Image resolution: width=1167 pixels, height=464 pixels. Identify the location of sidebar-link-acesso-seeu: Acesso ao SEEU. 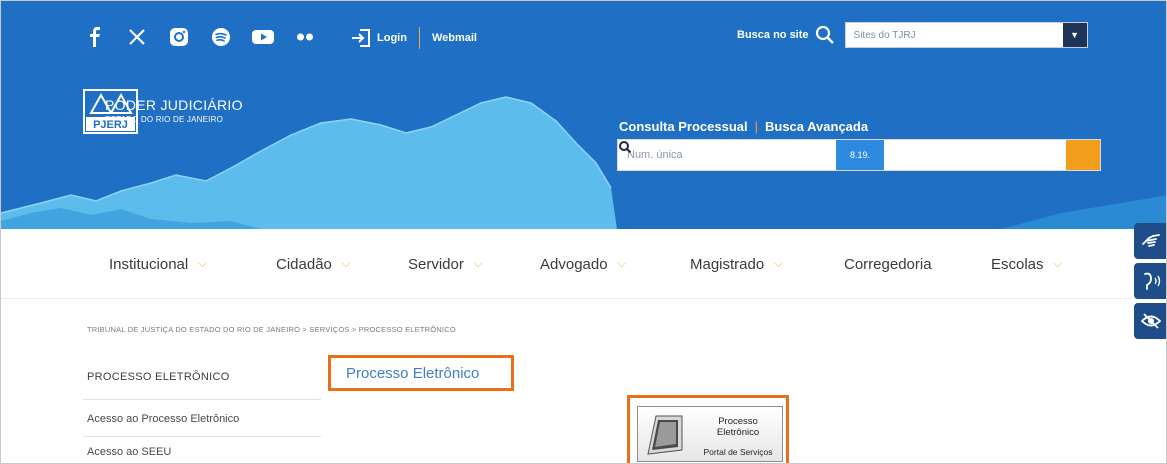
(129, 452).